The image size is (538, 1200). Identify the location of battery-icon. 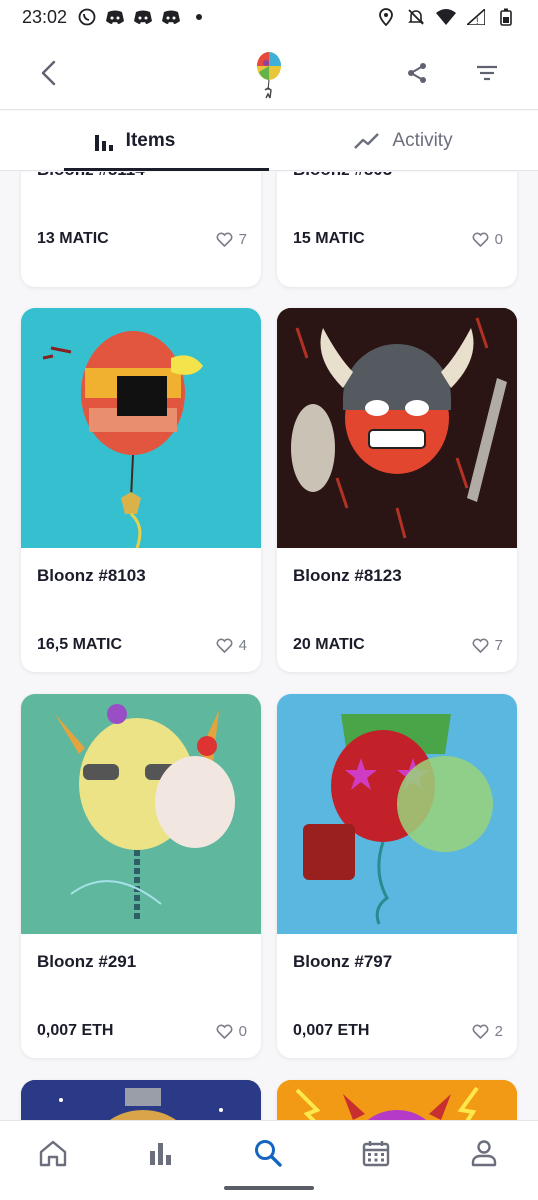
(506, 17).